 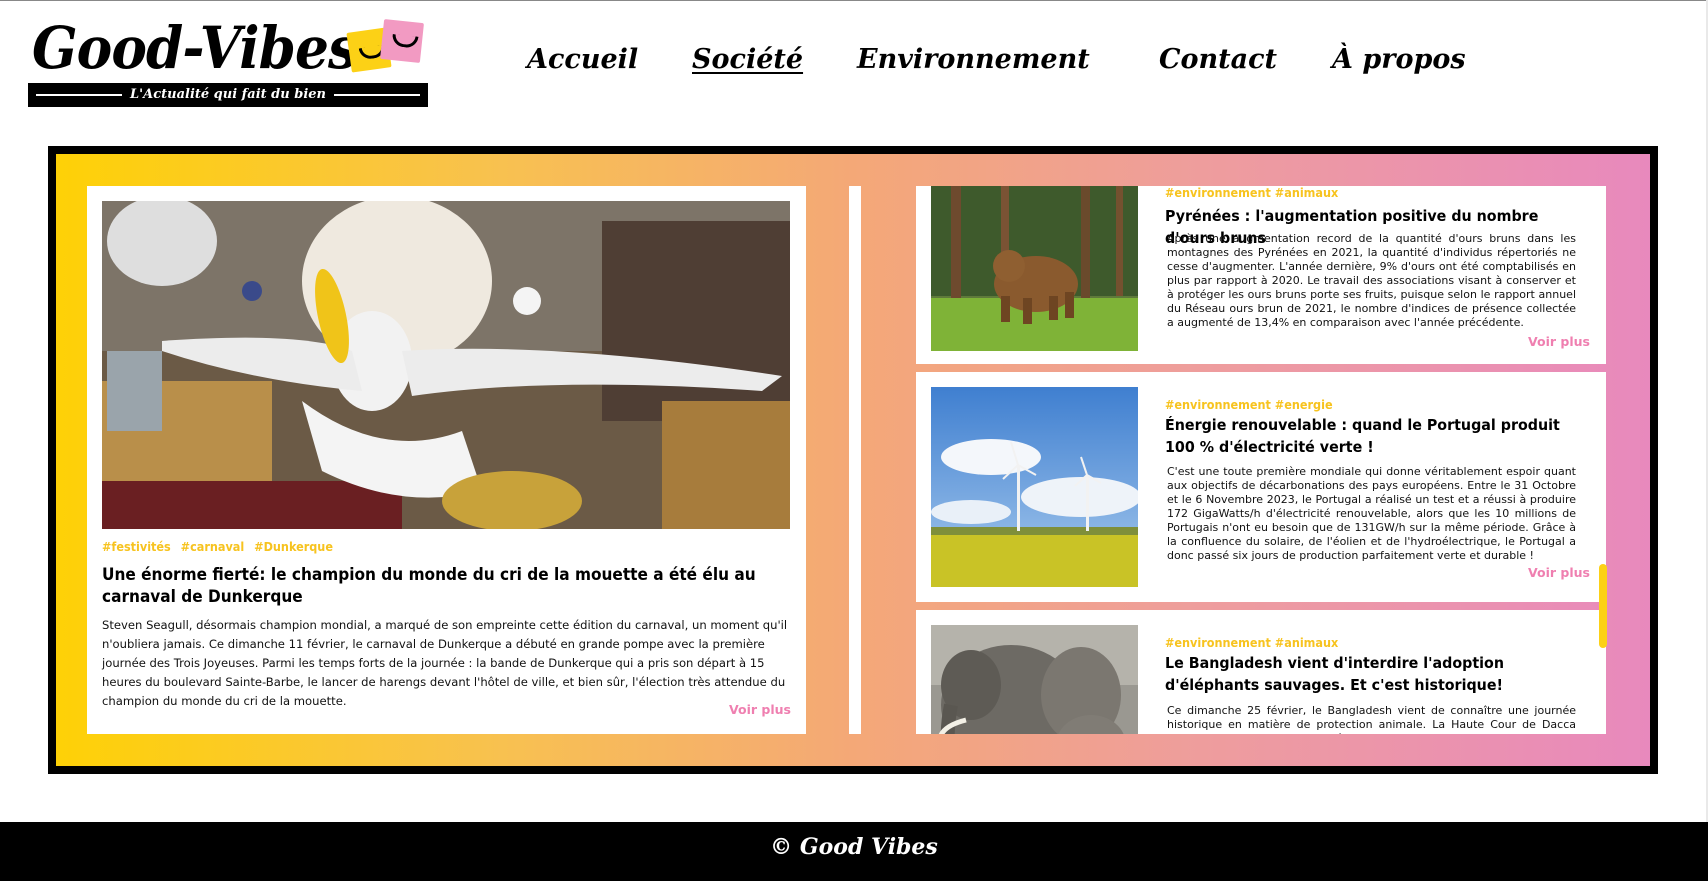 I want to click on nav-a-propos: À propos, so click(x=1399, y=60).